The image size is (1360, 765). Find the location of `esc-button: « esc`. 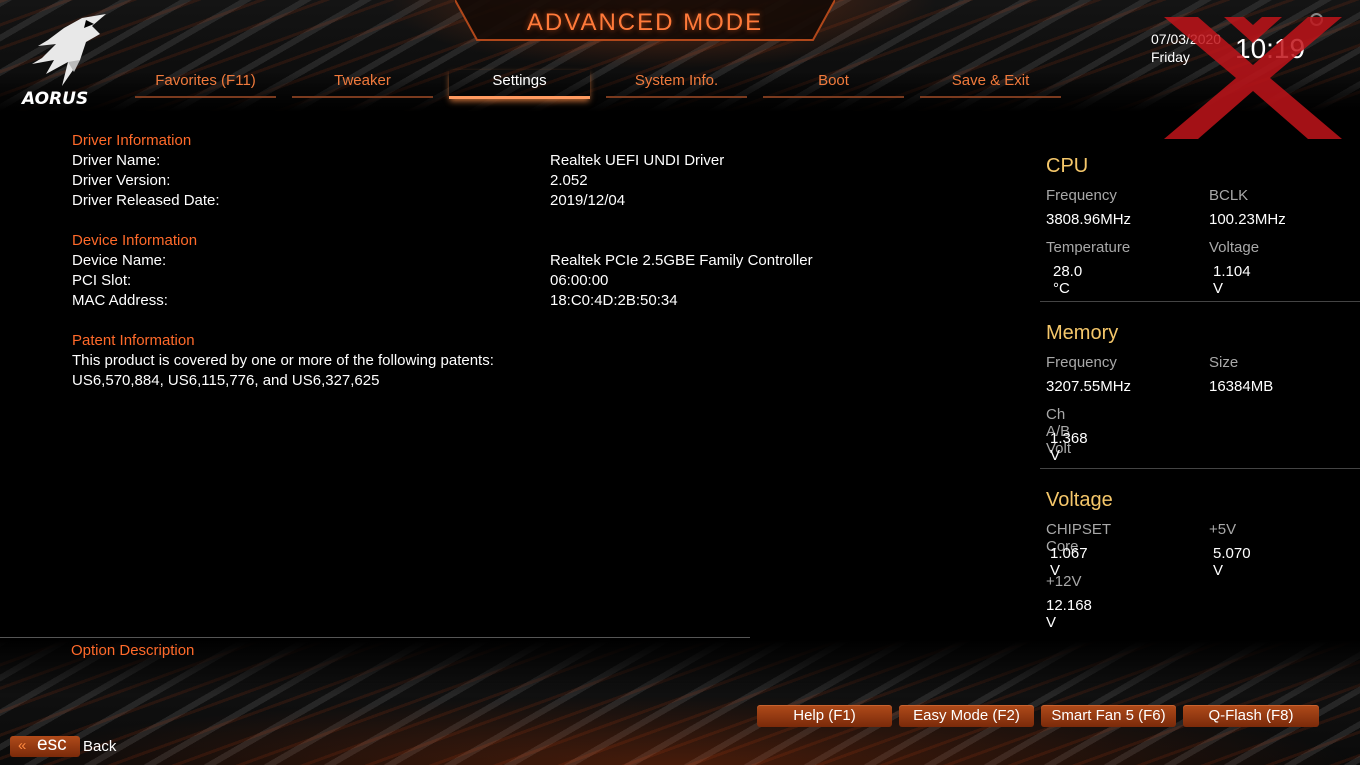

esc-button: « esc is located at coordinates (45, 745).